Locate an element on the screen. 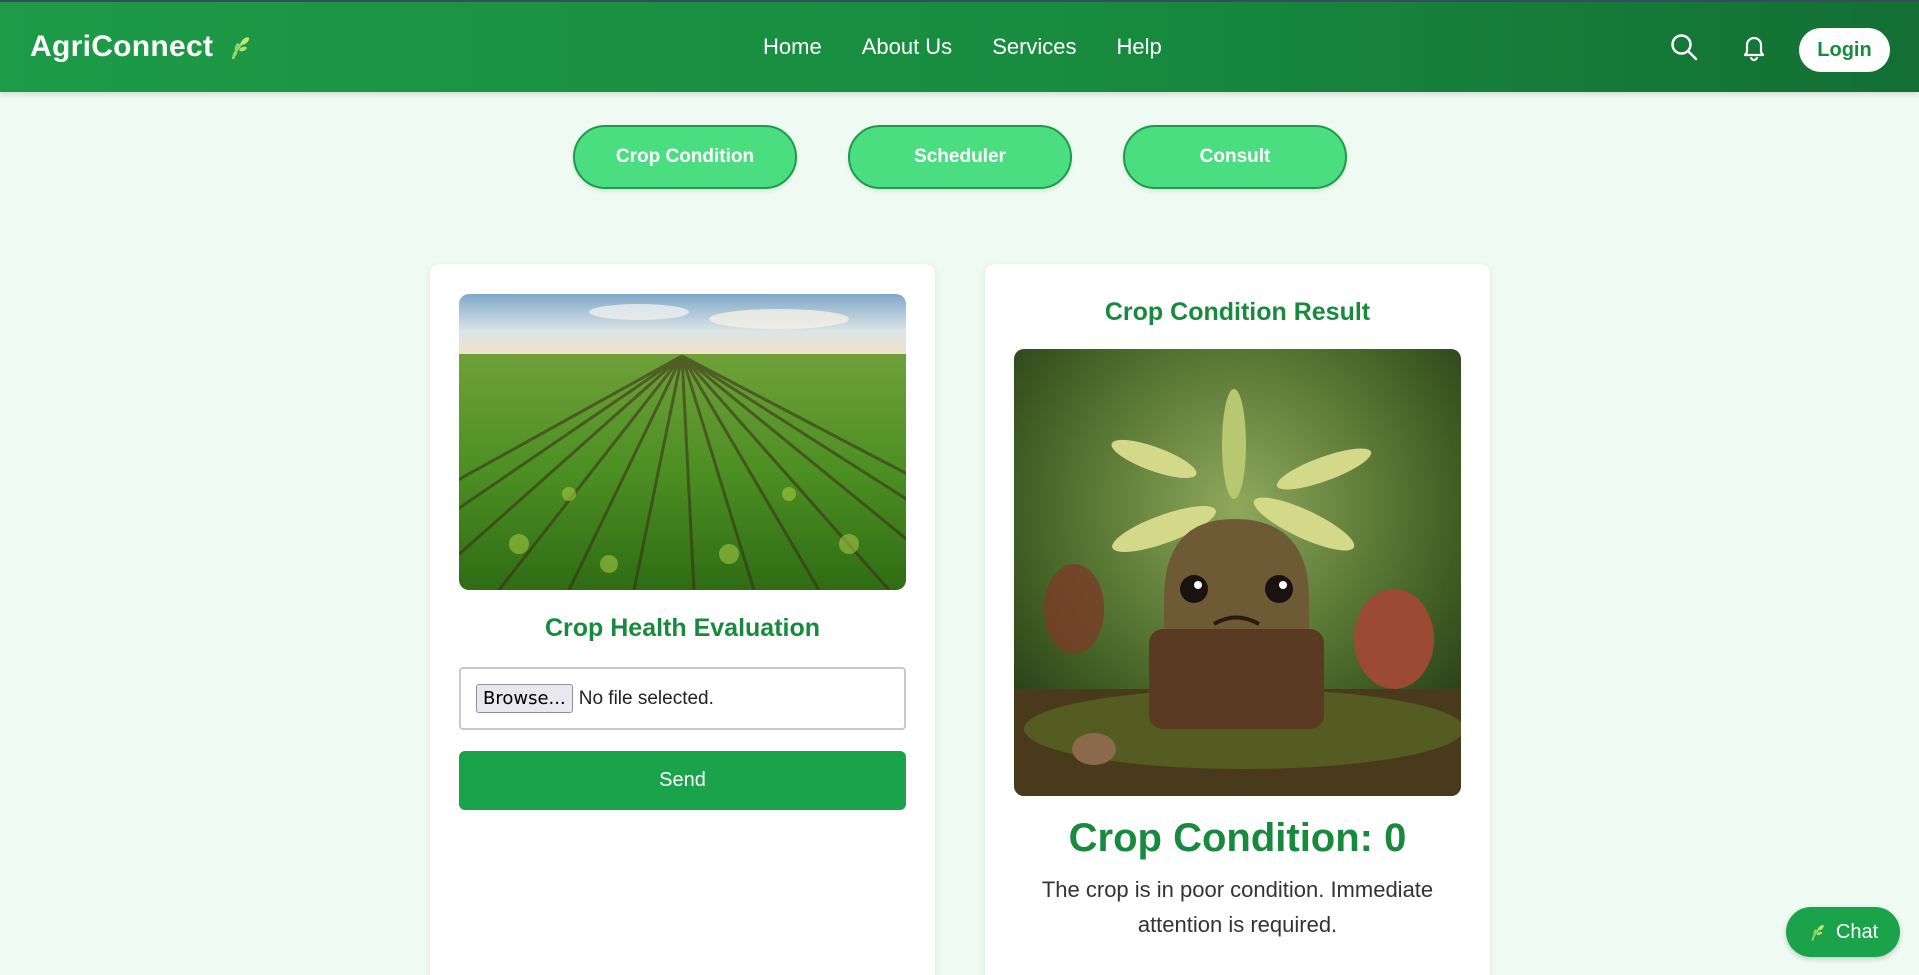  file-status: No file selected. is located at coordinates (646, 698).